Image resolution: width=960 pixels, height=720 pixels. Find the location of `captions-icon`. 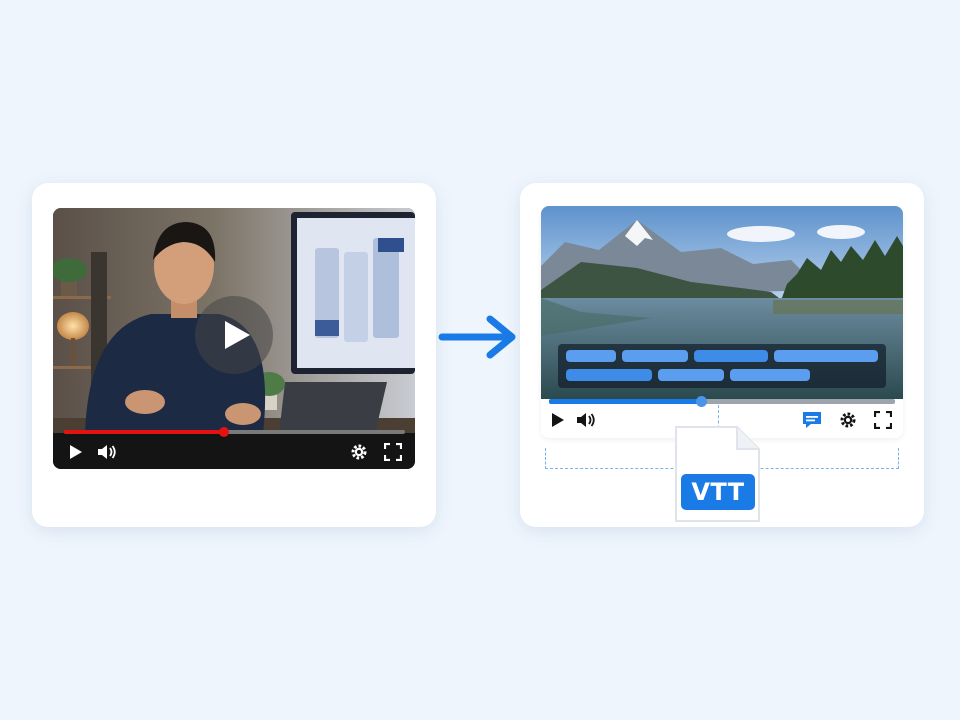

captions-icon is located at coordinates (812, 420).